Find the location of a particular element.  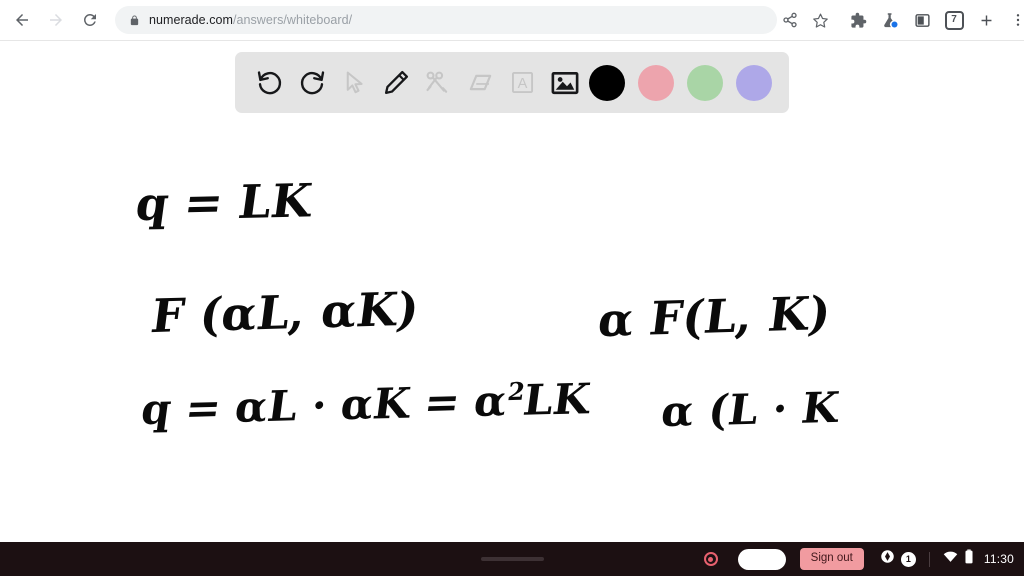

swatch-fill-green is located at coordinates (704, 82).